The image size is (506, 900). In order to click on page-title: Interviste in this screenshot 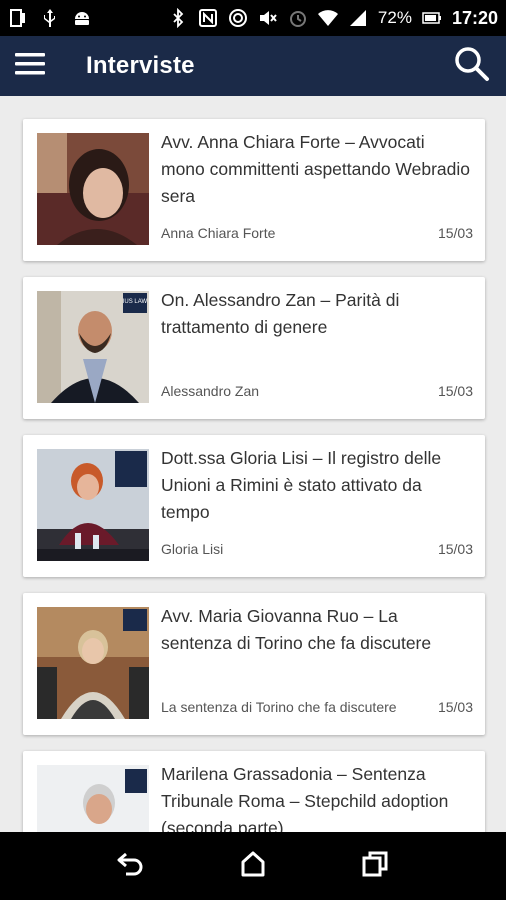, I will do `click(140, 65)`.